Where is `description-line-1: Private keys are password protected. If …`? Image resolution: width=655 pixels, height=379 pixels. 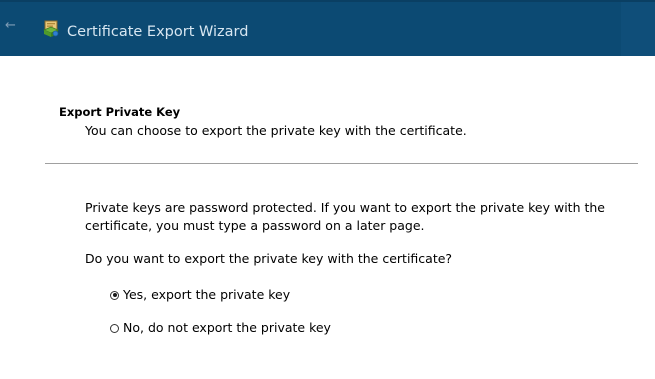 description-line-1: Private keys are password protected. If … is located at coordinates (345, 207).